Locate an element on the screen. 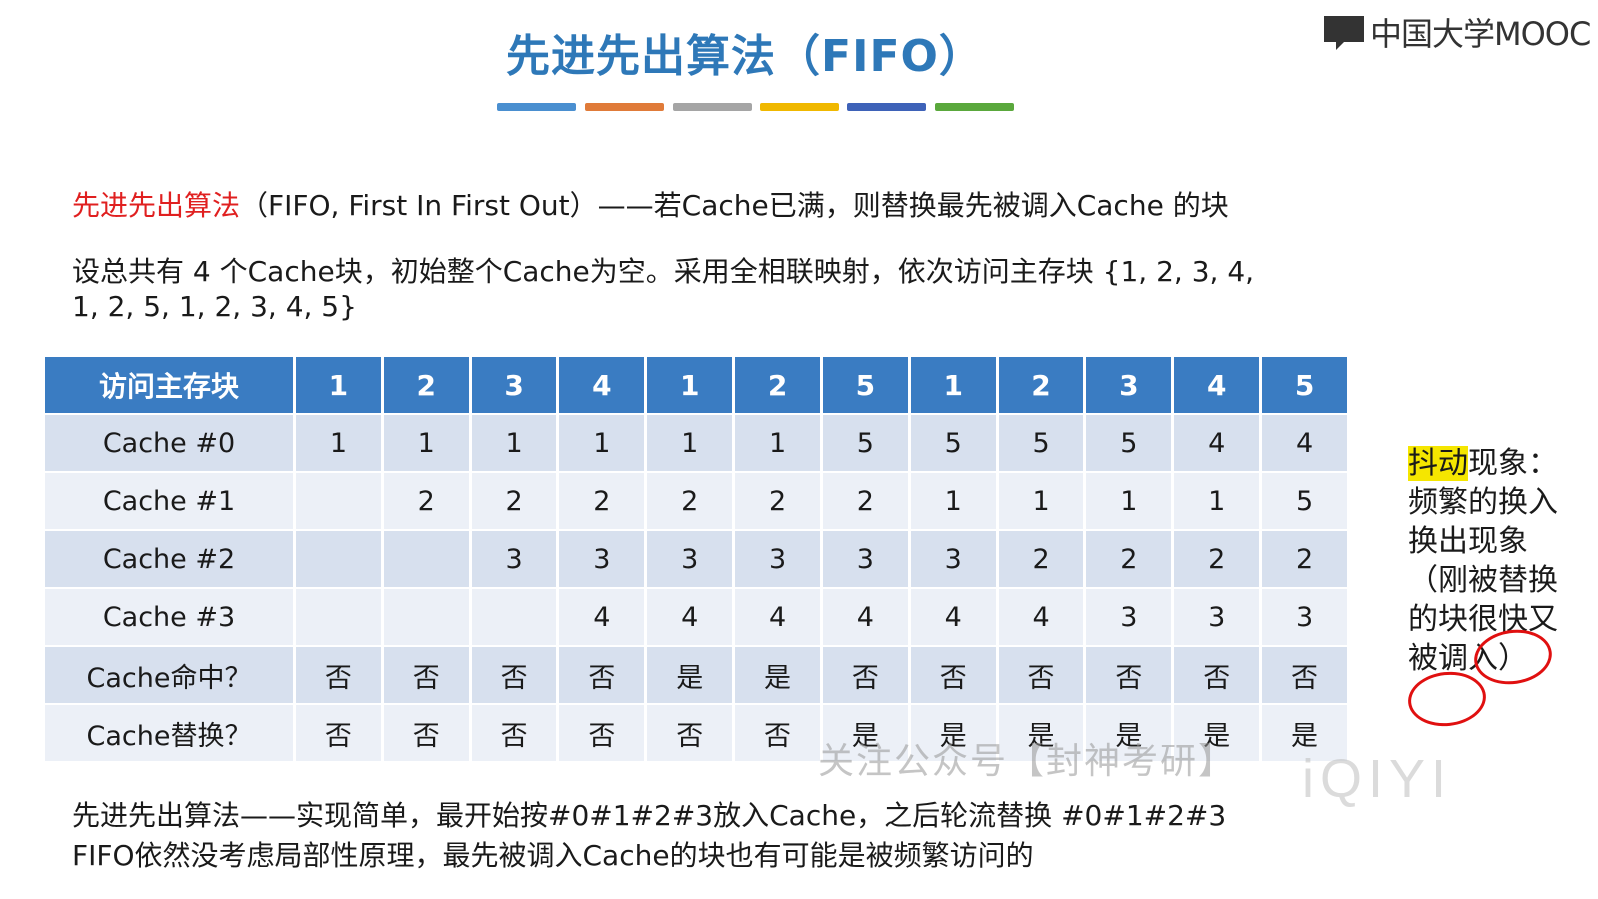 This screenshot has width=1598, height=899. row-label: Cache替换？ is located at coordinates (169, 733).